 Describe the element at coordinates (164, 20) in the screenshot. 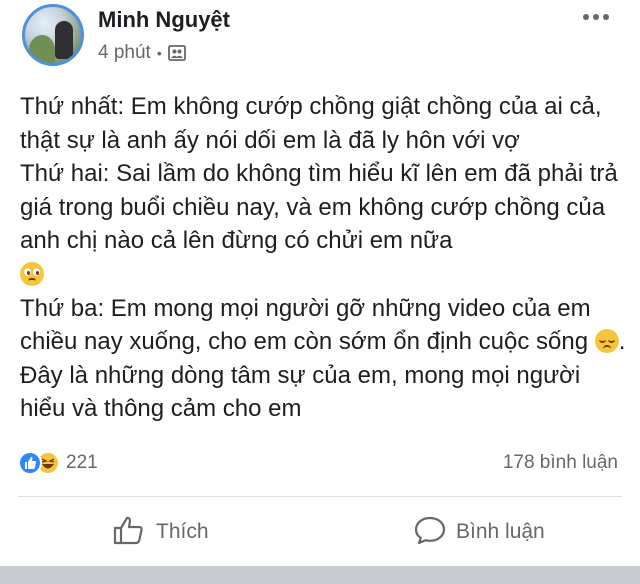

I see `author-name: Minh Nguyệt` at that location.